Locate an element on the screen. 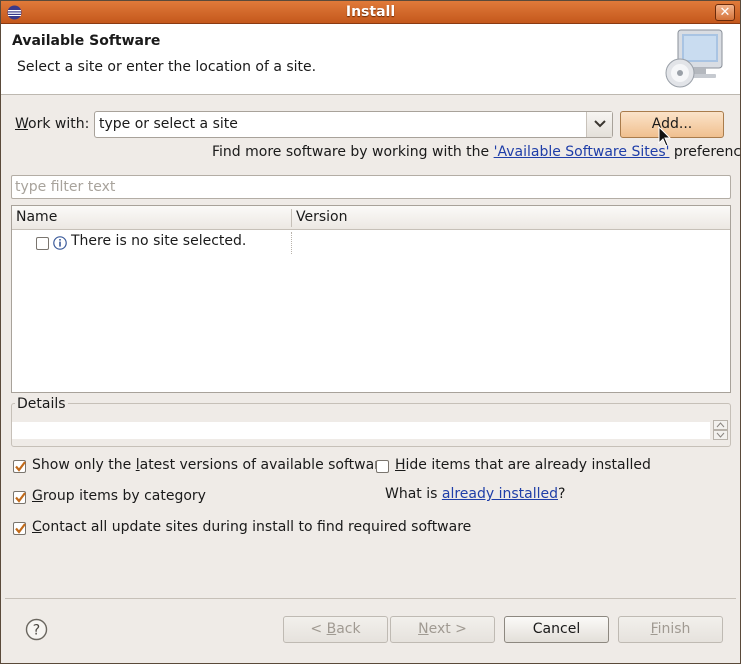 This screenshot has width=741, height=664. filter-input: type filter text is located at coordinates (371, 187).